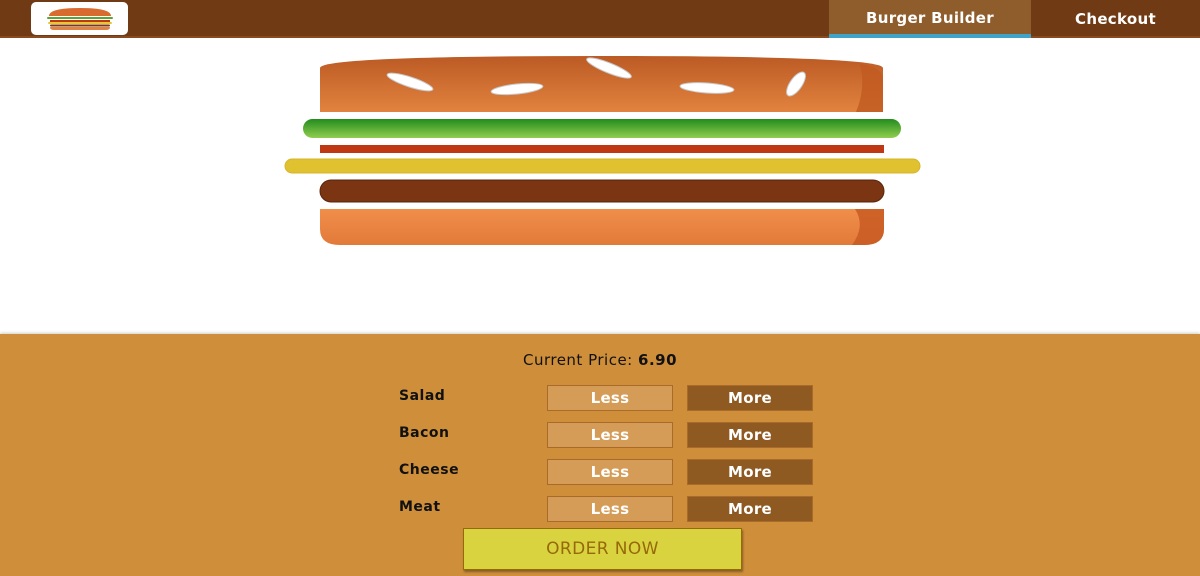  I want to click on bacon-layer, so click(602, 149).